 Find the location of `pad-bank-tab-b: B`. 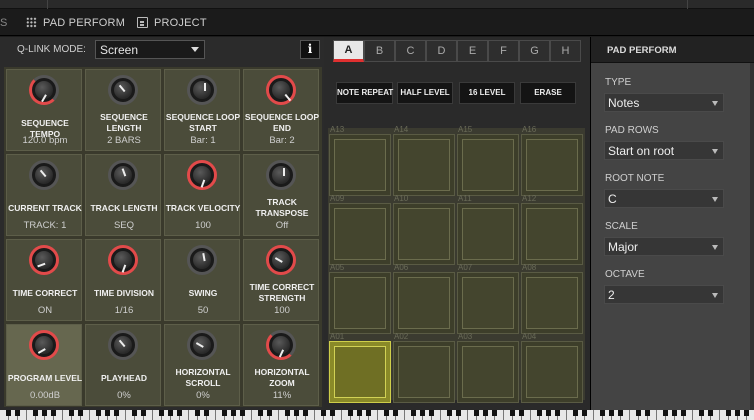

pad-bank-tab-b: B is located at coordinates (379, 51).